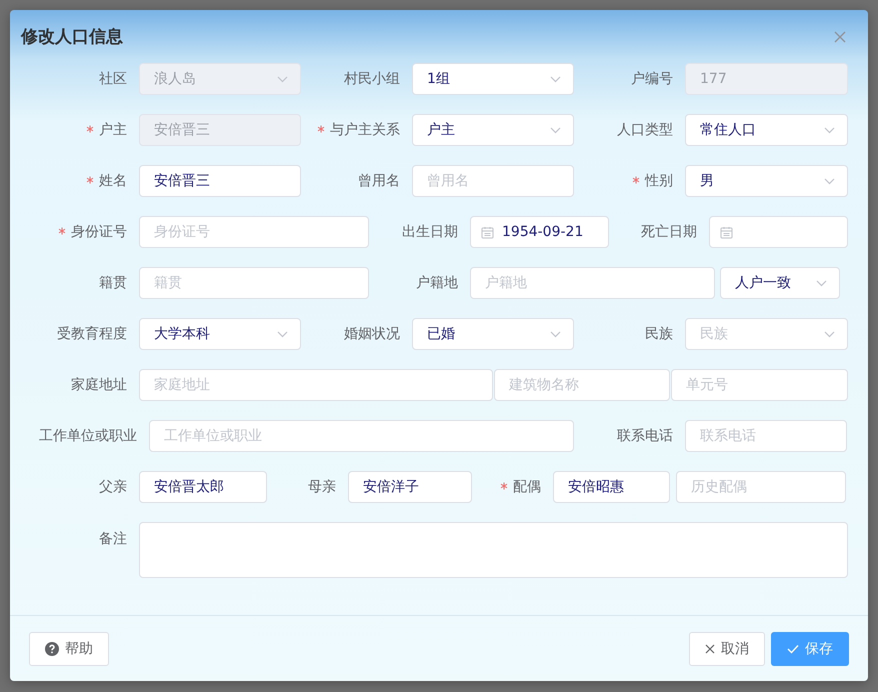 The width and height of the screenshot is (878, 692). What do you see at coordinates (361, 436) in the screenshot?
I see `input-field: 工作单位或职业` at bounding box center [361, 436].